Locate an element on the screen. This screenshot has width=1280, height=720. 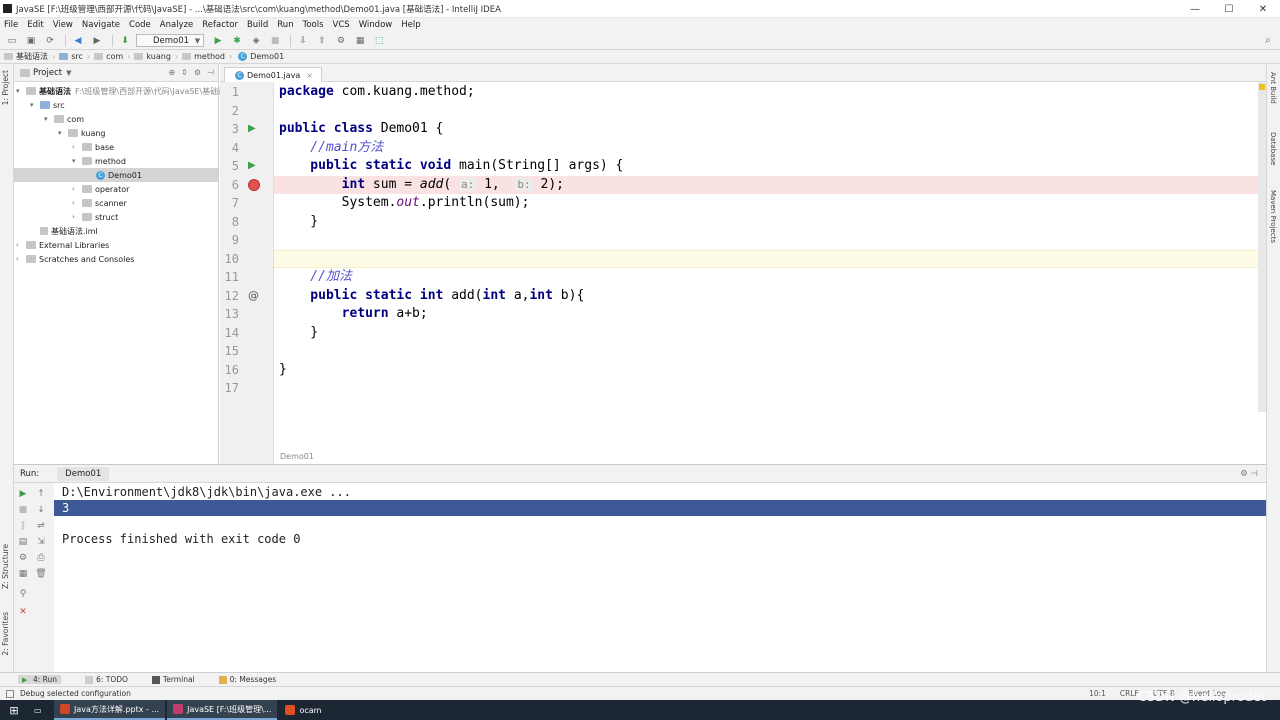
gear-icon: ⚙ is located at coordinates (197, 72).